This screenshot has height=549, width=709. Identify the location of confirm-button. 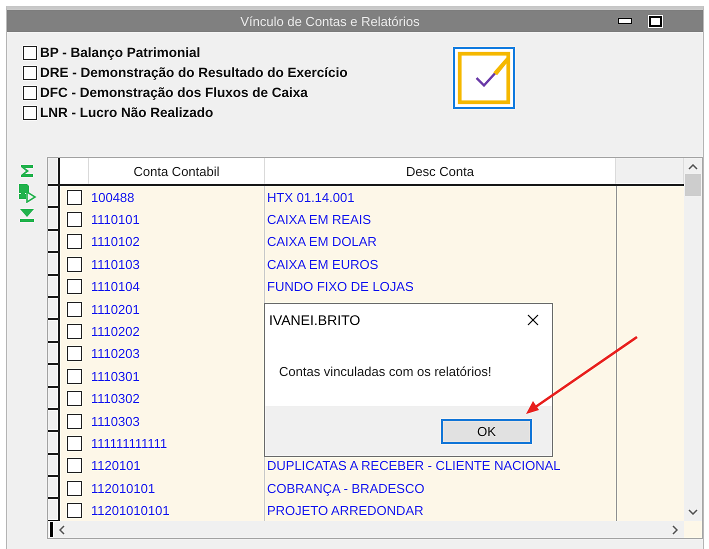
(484, 78).